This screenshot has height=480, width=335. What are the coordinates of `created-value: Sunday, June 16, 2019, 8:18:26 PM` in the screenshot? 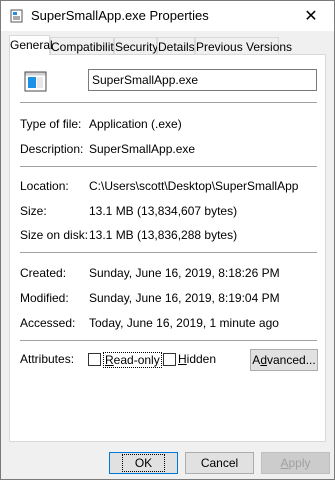 It's located at (184, 273).